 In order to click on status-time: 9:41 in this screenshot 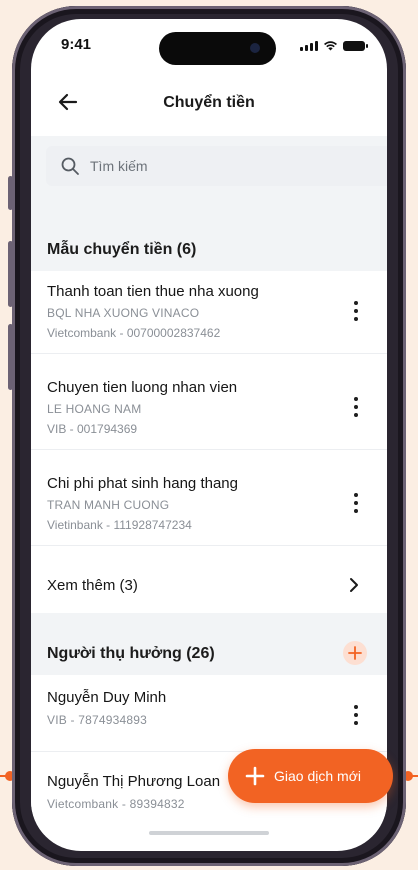, I will do `click(76, 44)`.